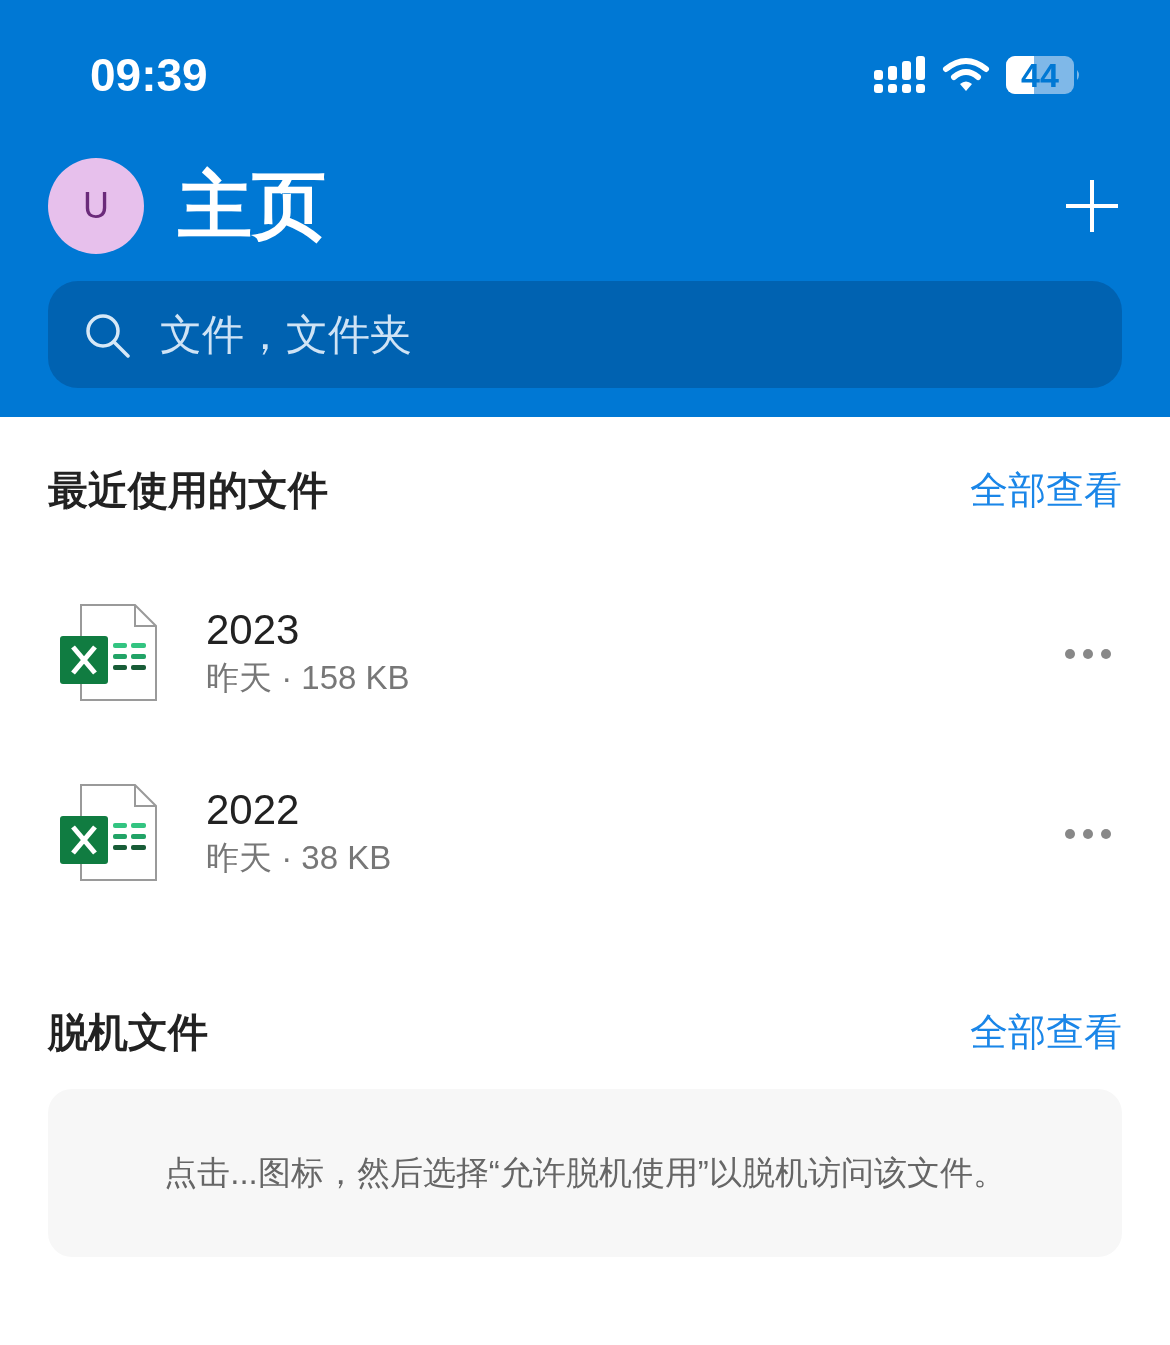 Image resolution: width=1170 pixels, height=1345 pixels. Describe the element at coordinates (149, 75) in the screenshot. I see `clock-time: 09:39` at that location.